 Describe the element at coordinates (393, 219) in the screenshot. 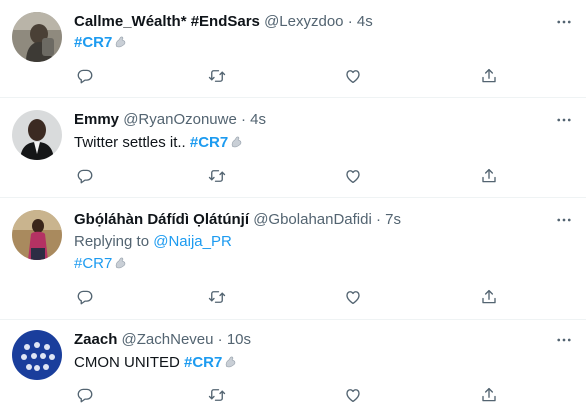

I see `timestamp: 7s` at that location.